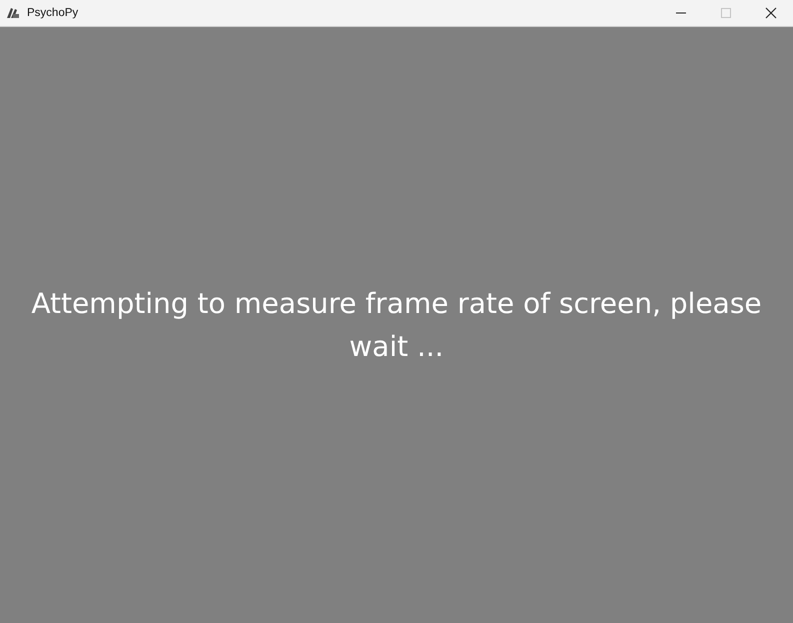 The width and height of the screenshot is (793, 623). What do you see at coordinates (726, 13) in the screenshot?
I see `maximize-icon` at bounding box center [726, 13].